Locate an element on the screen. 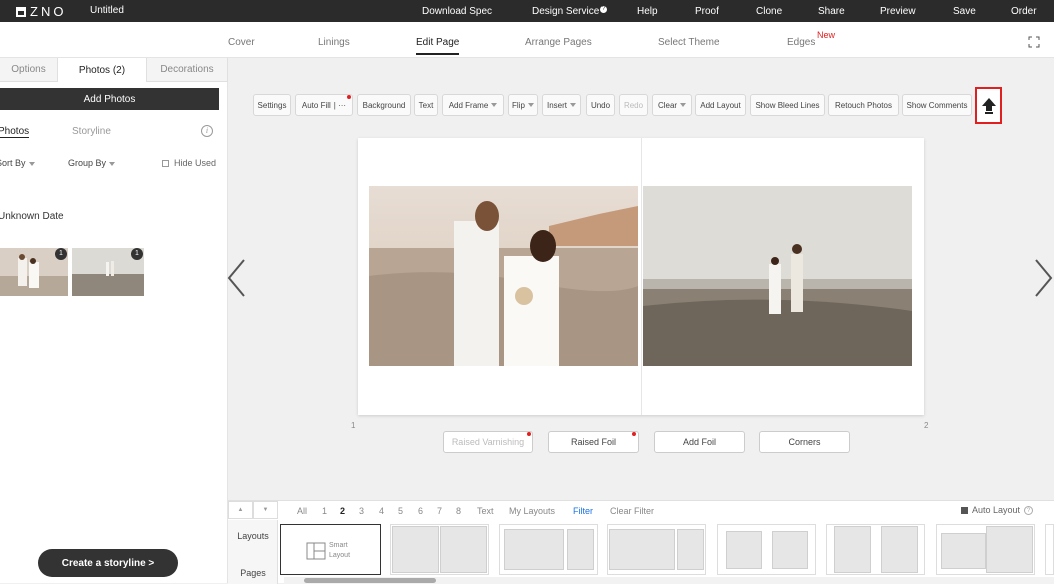 This screenshot has height=584, width=1054. clear-button: Clear is located at coordinates (672, 105).